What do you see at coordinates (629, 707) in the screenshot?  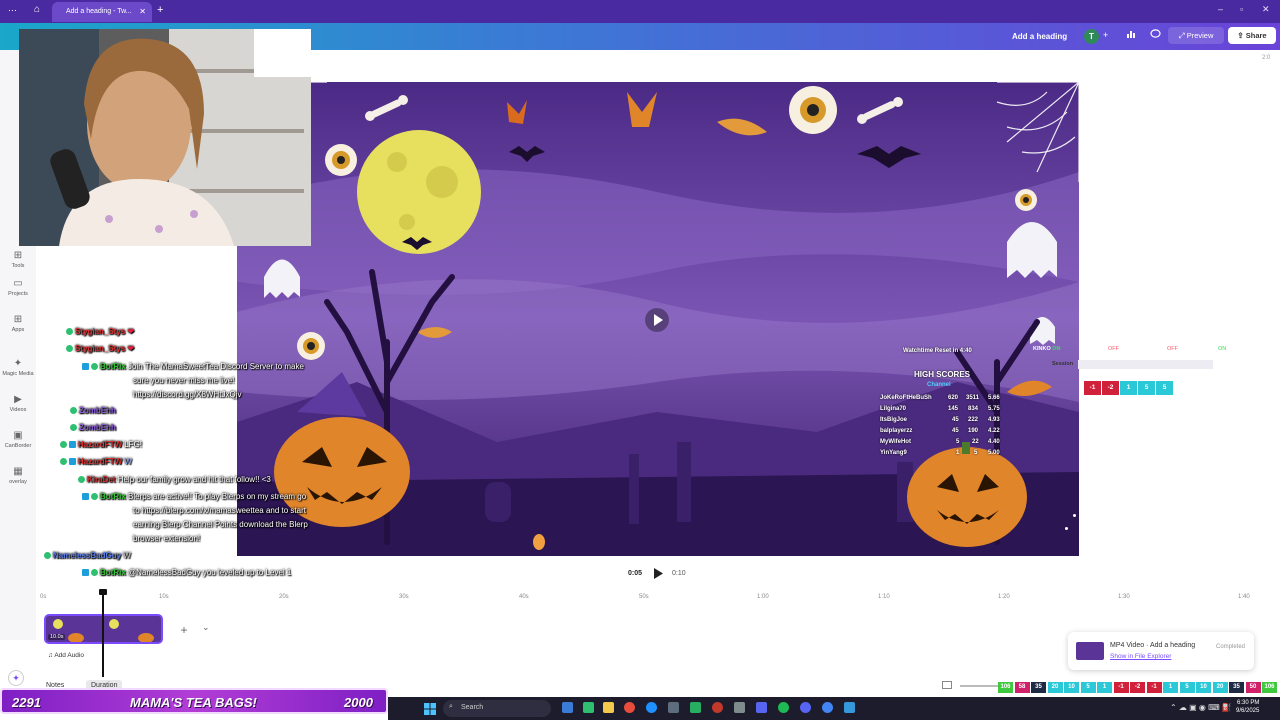 I see `chrome-icon` at bounding box center [629, 707].